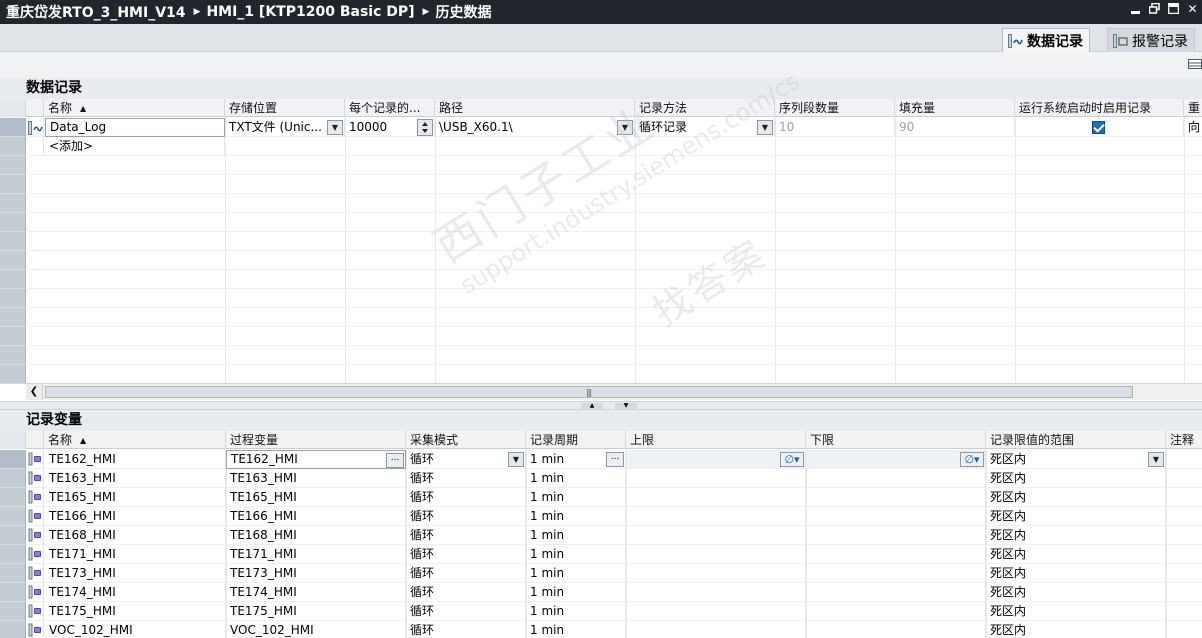 The image size is (1202, 638). Describe the element at coordinates (716, 459) in the screenshot. I see `high-limit-selector: ∅▾` at that location.